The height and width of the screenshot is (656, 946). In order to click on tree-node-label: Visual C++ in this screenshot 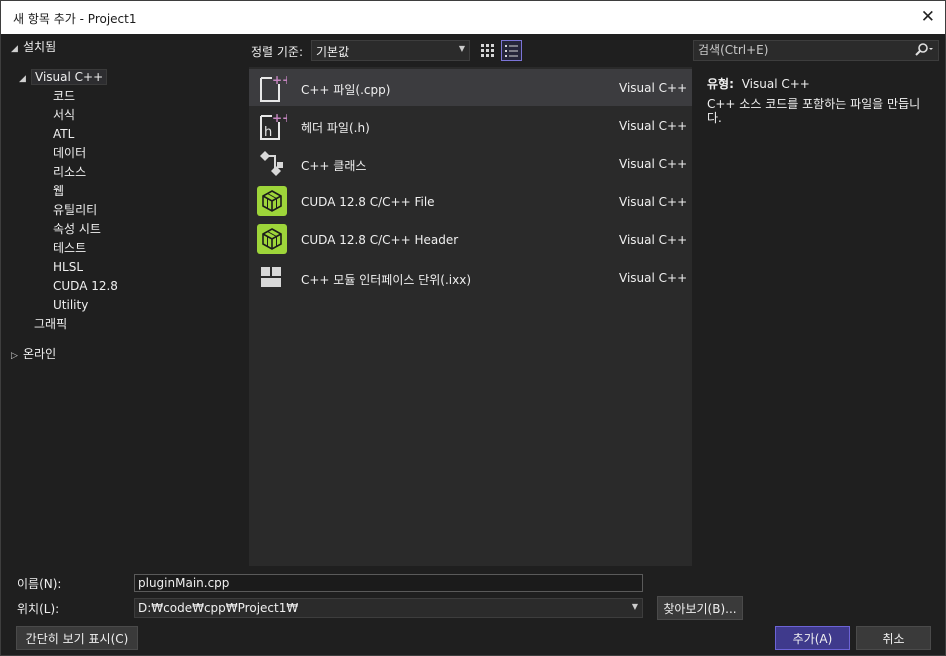, I will do `click(69, 77)`.